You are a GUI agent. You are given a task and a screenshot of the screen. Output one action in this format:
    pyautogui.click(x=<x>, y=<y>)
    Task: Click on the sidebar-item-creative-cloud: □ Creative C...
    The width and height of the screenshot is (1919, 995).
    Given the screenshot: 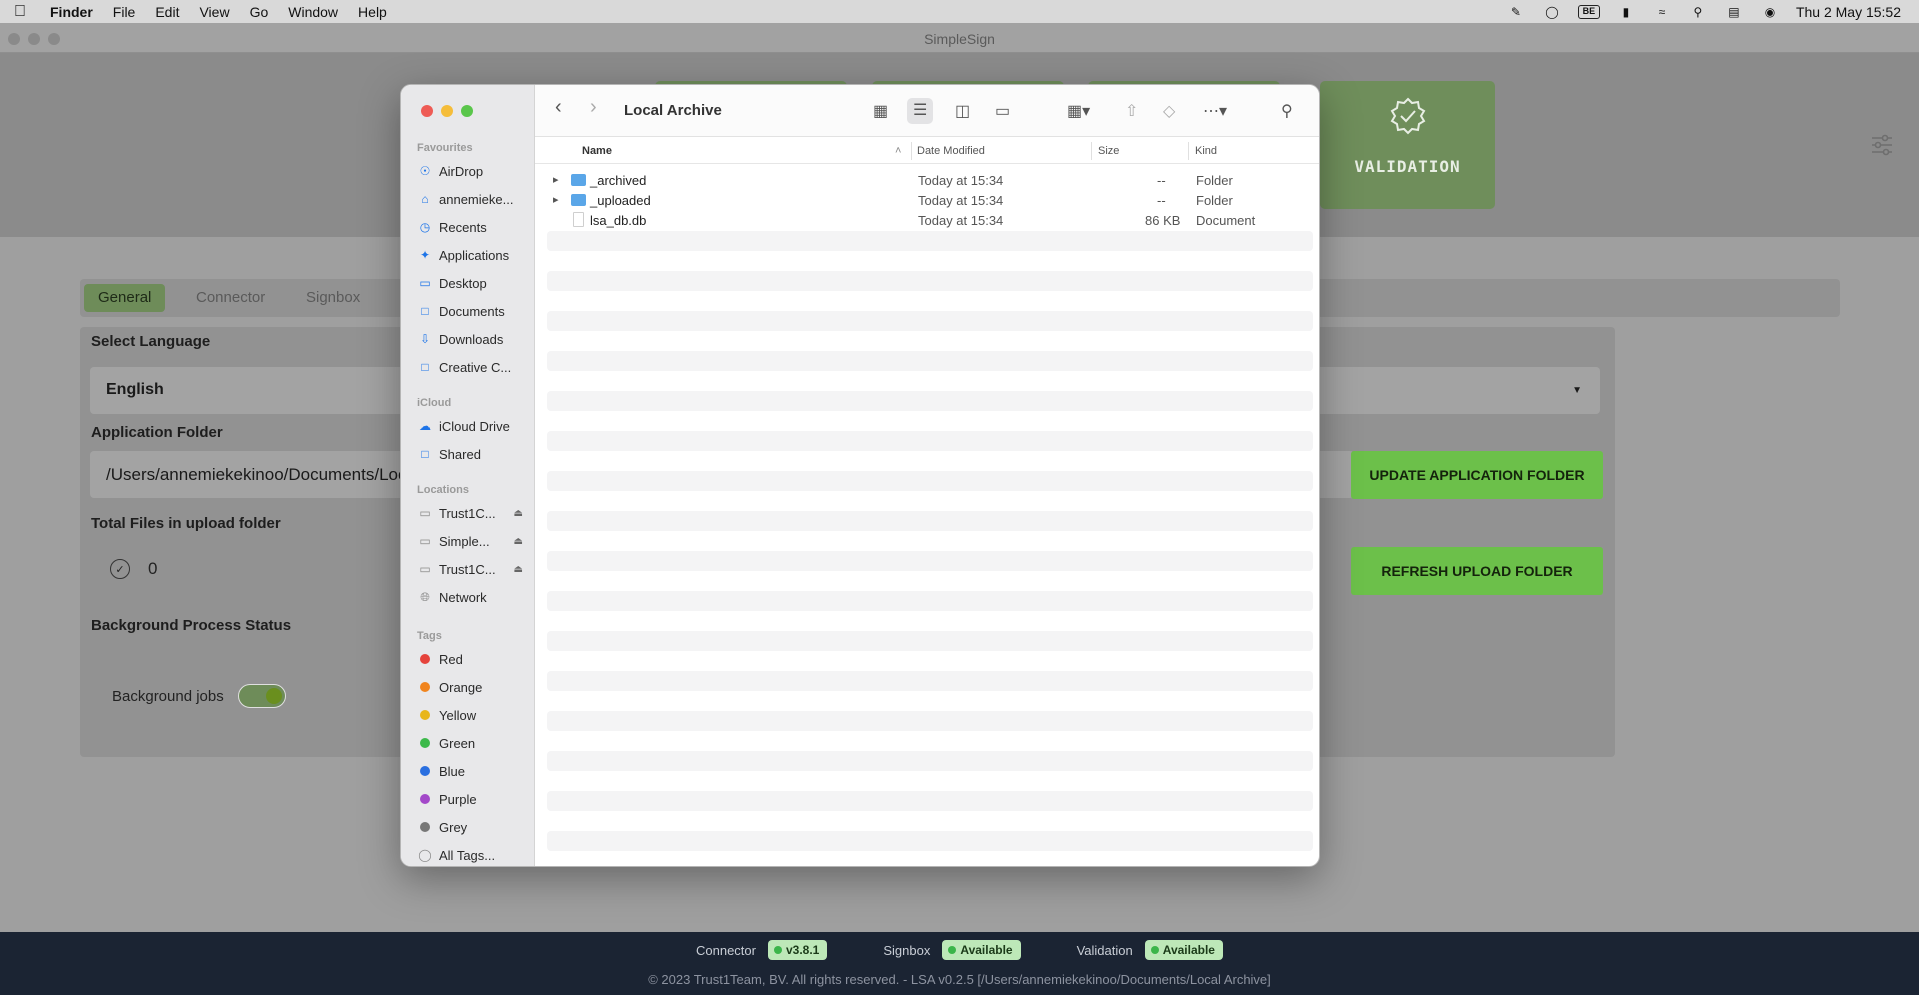 What is the action you would take?
    pyautogui.click(x=473, y=367)
    